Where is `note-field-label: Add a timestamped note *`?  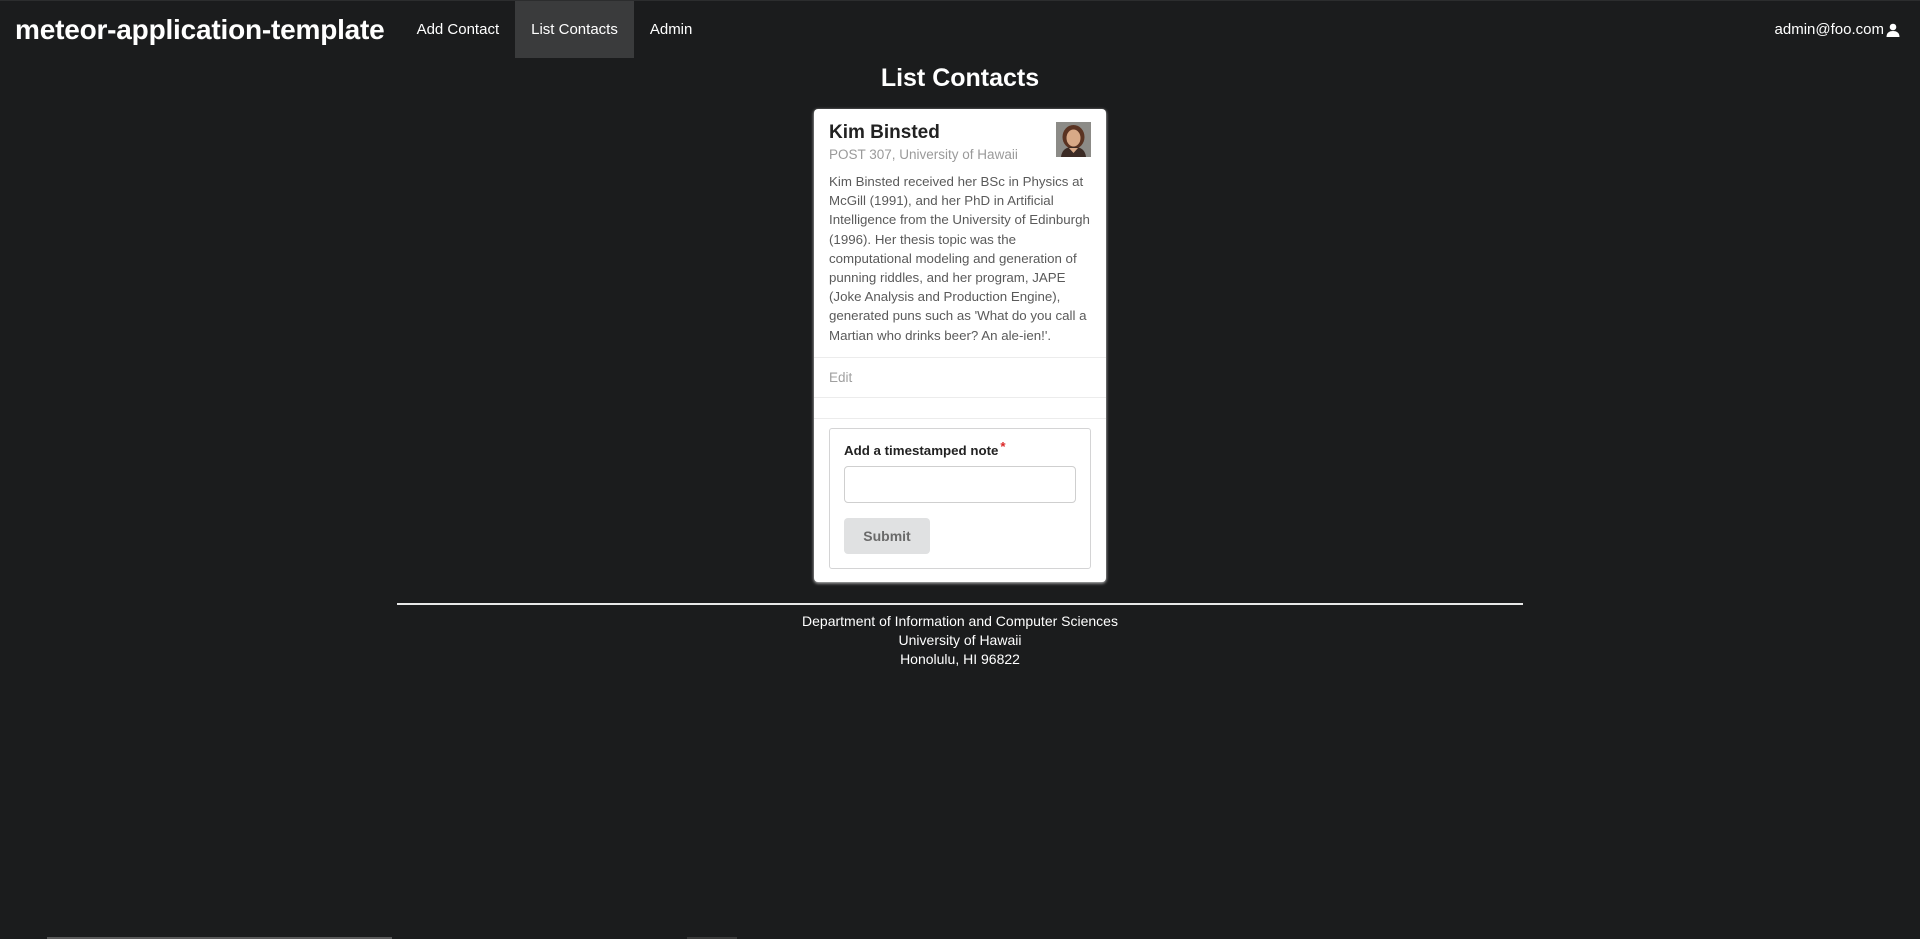 note-field-label: Add a timestamped note * is located at coordinates (960, 448).